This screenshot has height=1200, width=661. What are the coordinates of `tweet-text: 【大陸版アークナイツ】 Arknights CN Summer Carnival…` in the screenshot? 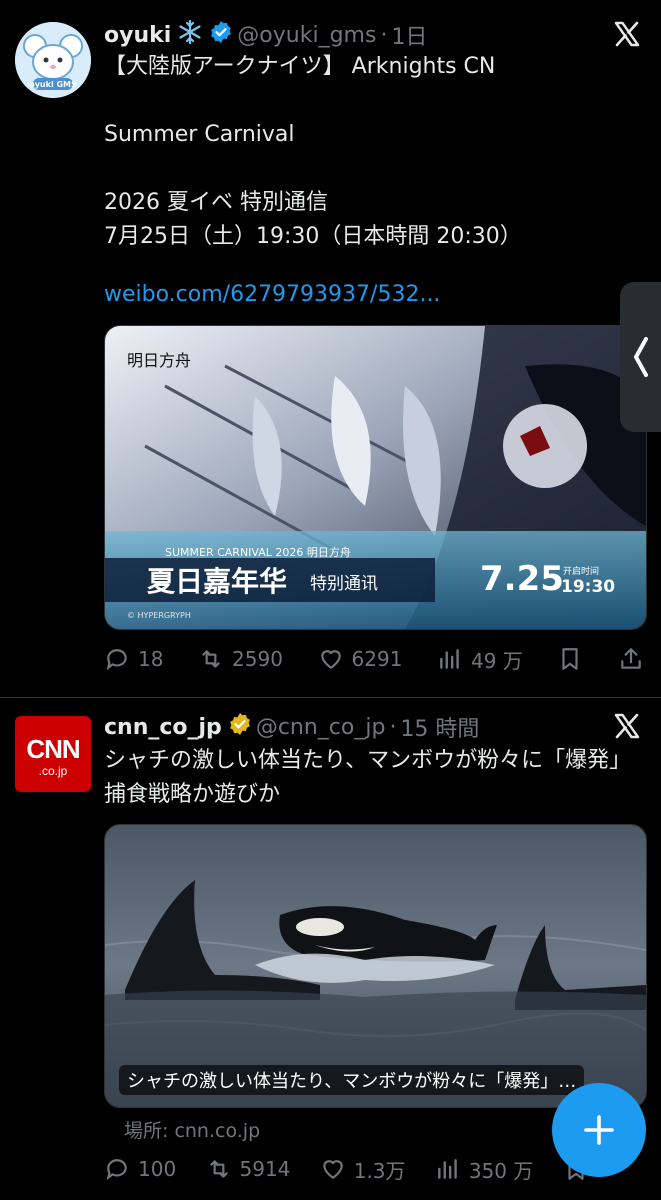 It's located at (313, 151).